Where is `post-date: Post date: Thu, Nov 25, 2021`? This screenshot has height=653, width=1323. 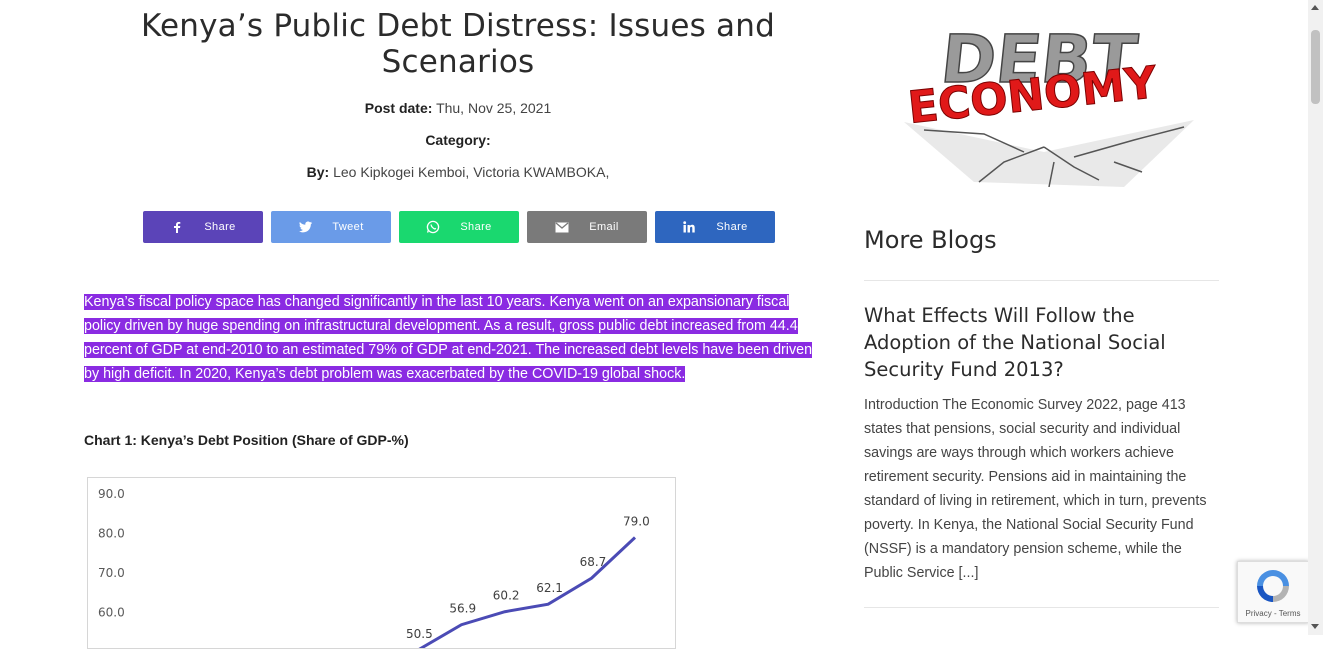
post-date: Post date: Thu, Nov 25, 2021 is located at coordinates (458, 108).